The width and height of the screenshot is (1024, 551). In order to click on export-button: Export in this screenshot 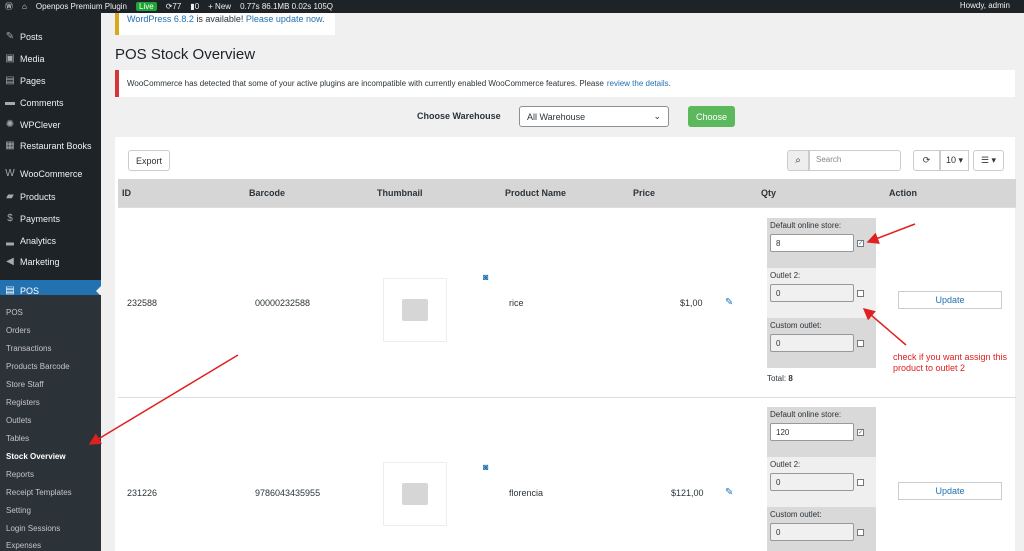, I will do `click(149, 160)`.